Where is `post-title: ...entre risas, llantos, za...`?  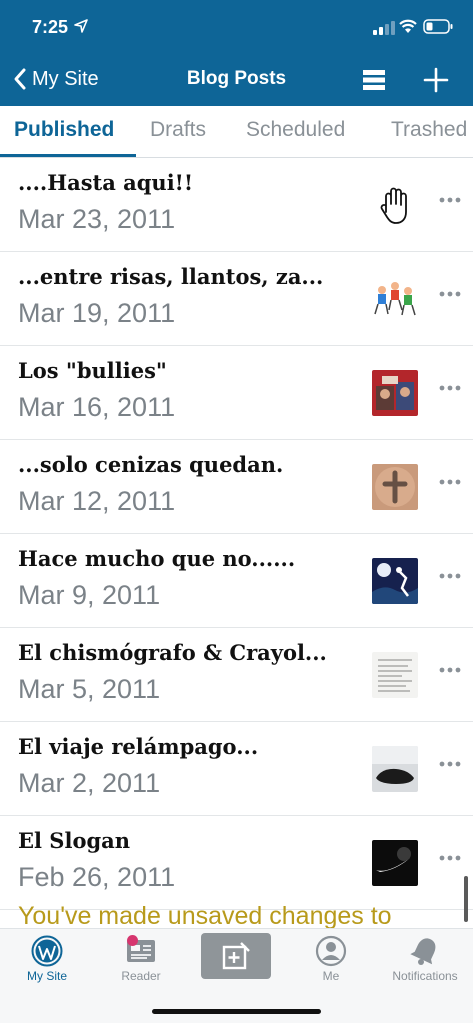
post-title: ...entre risas, llantos, za... is located at coordinates (171, 276).